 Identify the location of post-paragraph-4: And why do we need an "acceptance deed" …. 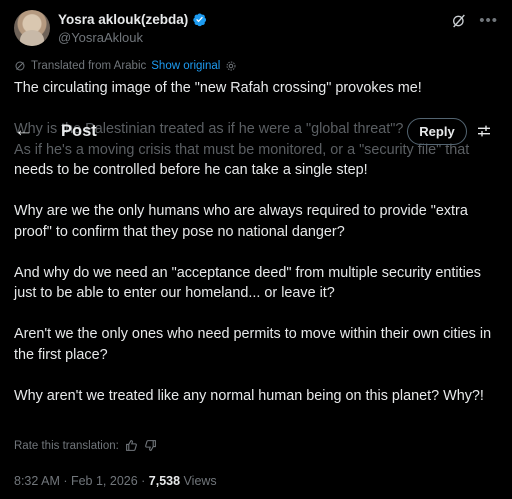
(247, 283).